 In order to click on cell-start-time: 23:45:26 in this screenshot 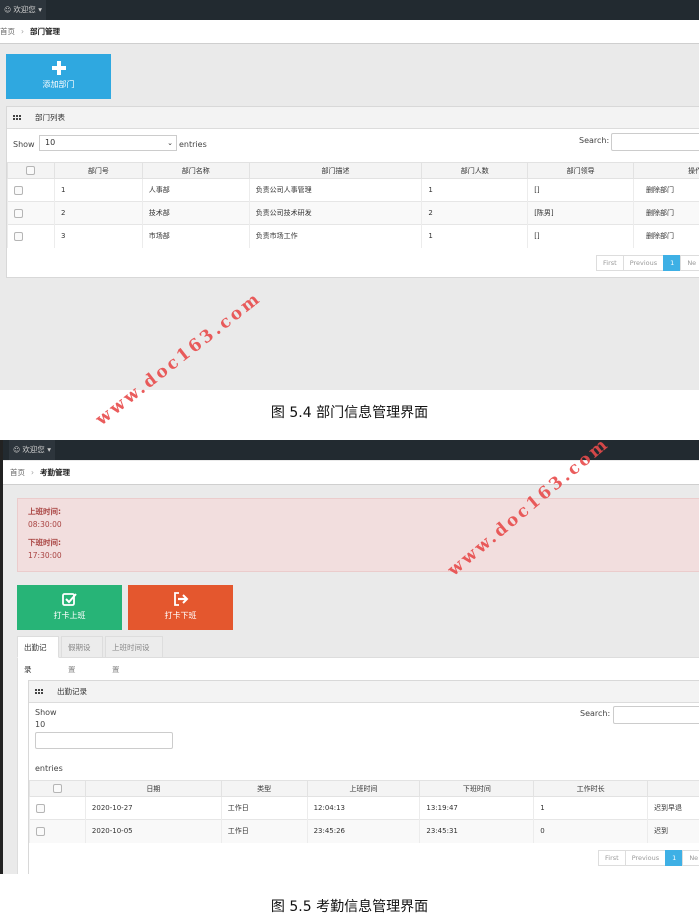, I will do `click(363, 831)`.